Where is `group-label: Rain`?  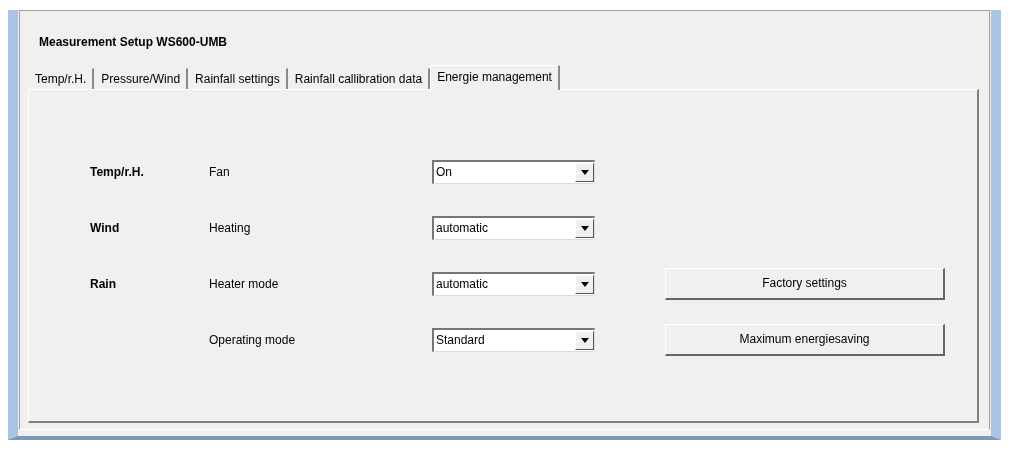 group-label: Rain is located at coordinates (103, 283).